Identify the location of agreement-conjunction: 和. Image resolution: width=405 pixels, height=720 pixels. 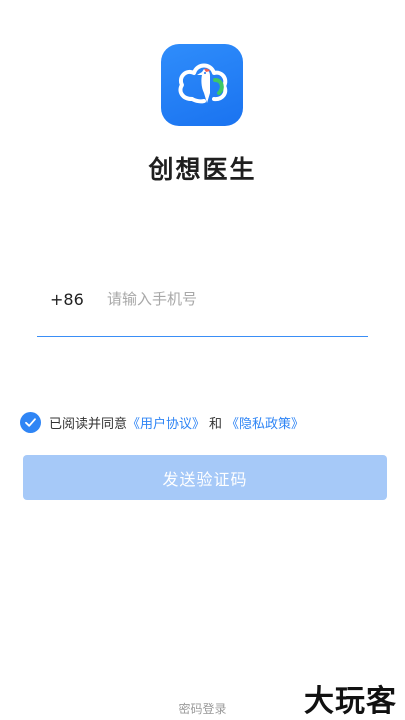
(216, 424).